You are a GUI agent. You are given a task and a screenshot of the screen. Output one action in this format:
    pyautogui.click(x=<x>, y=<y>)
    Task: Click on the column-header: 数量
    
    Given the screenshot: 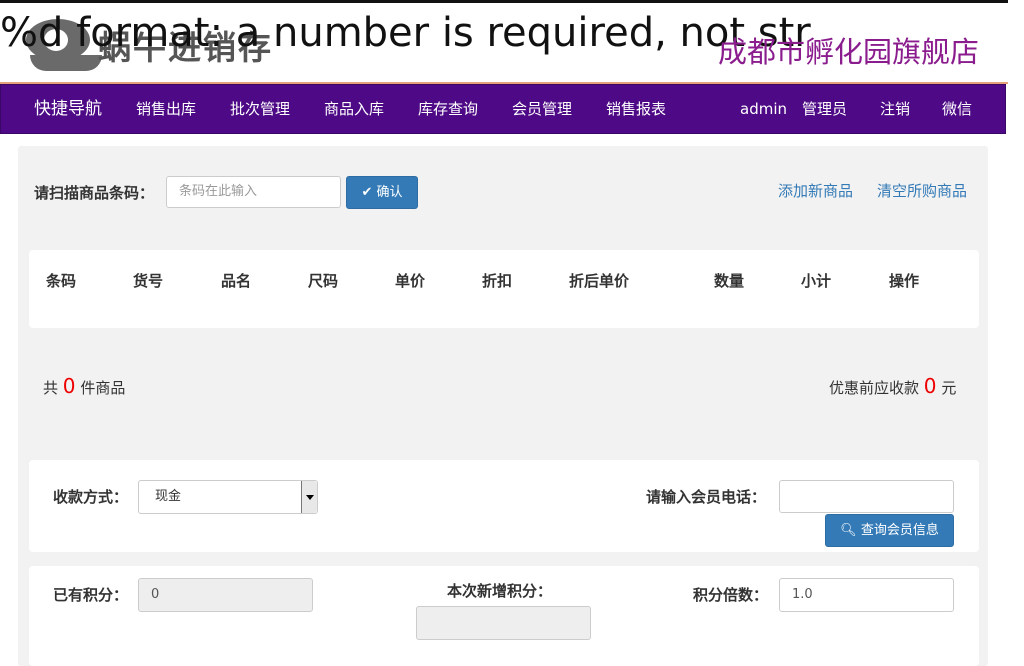 What is the action you would take?
    pyautogui.click(x=729, y=281)
    